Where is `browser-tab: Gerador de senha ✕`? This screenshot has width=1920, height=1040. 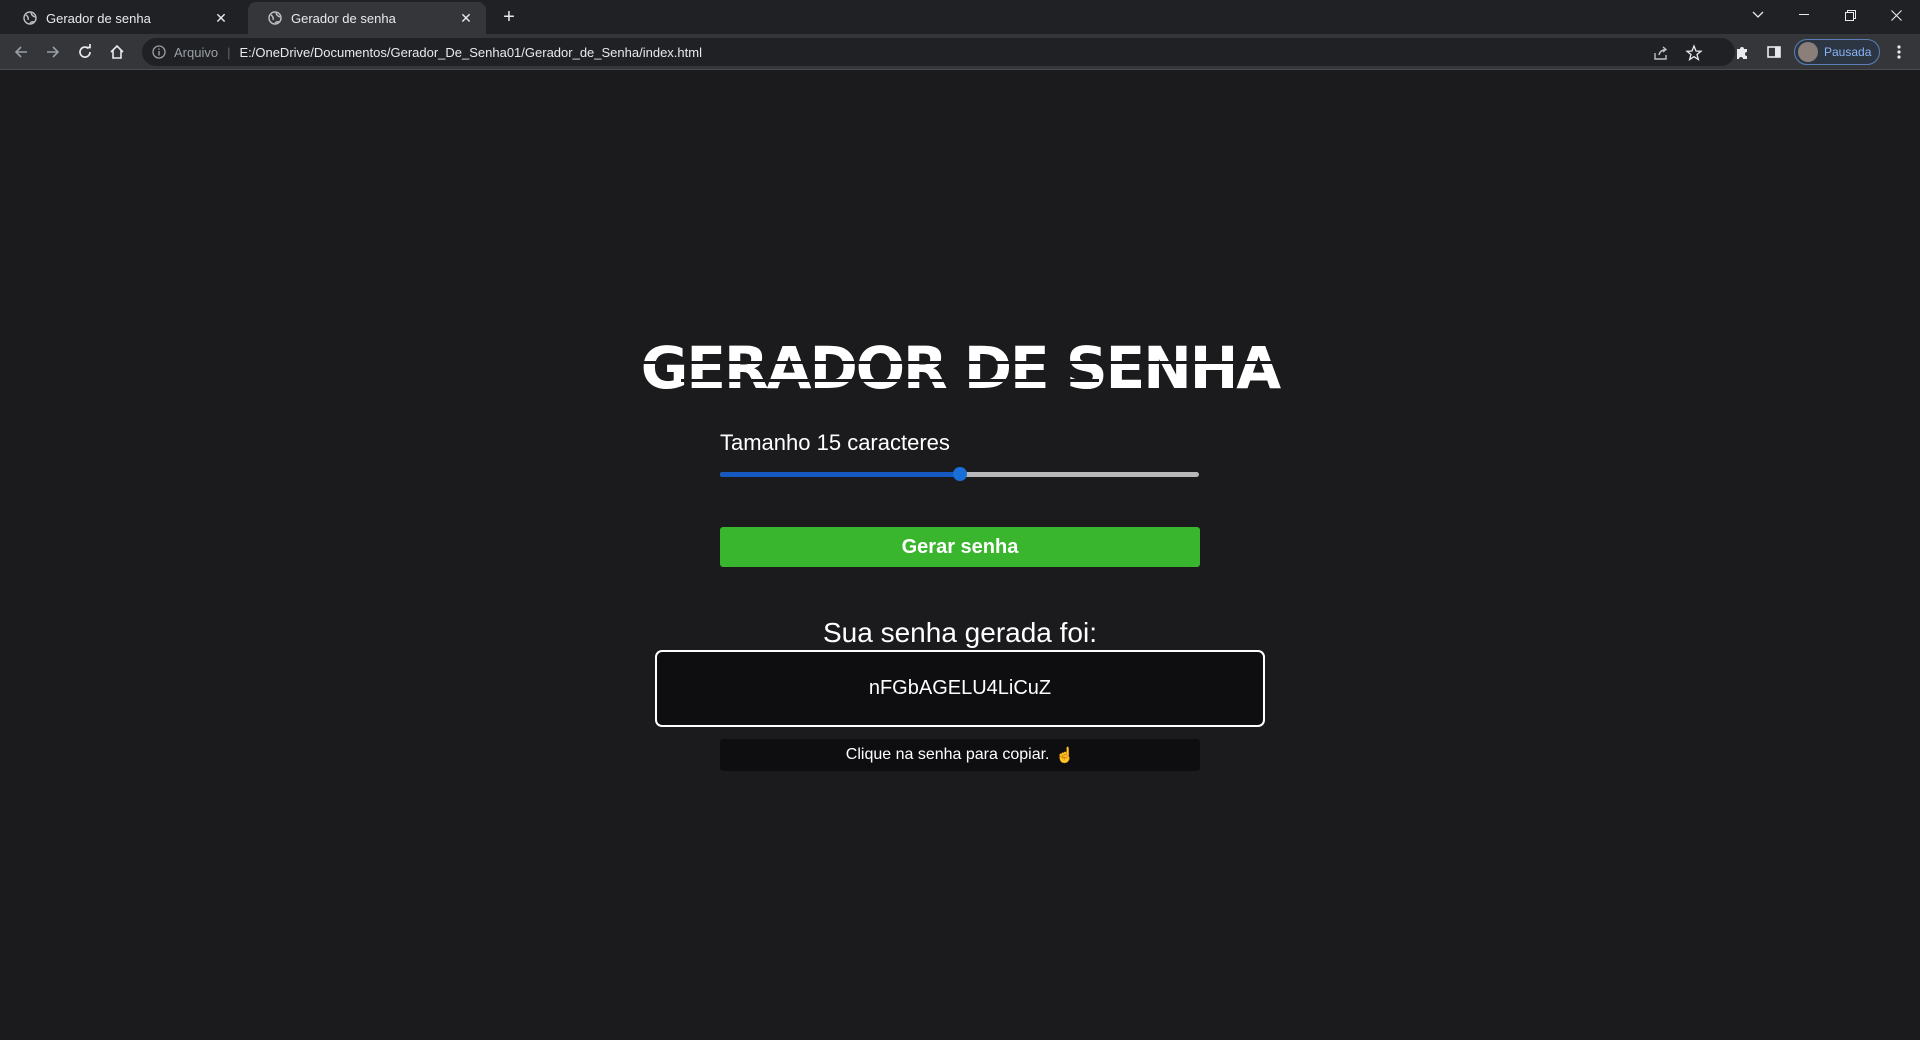
browser-tab: Gerador de senha ✕ is located at coordinates (122, 18).